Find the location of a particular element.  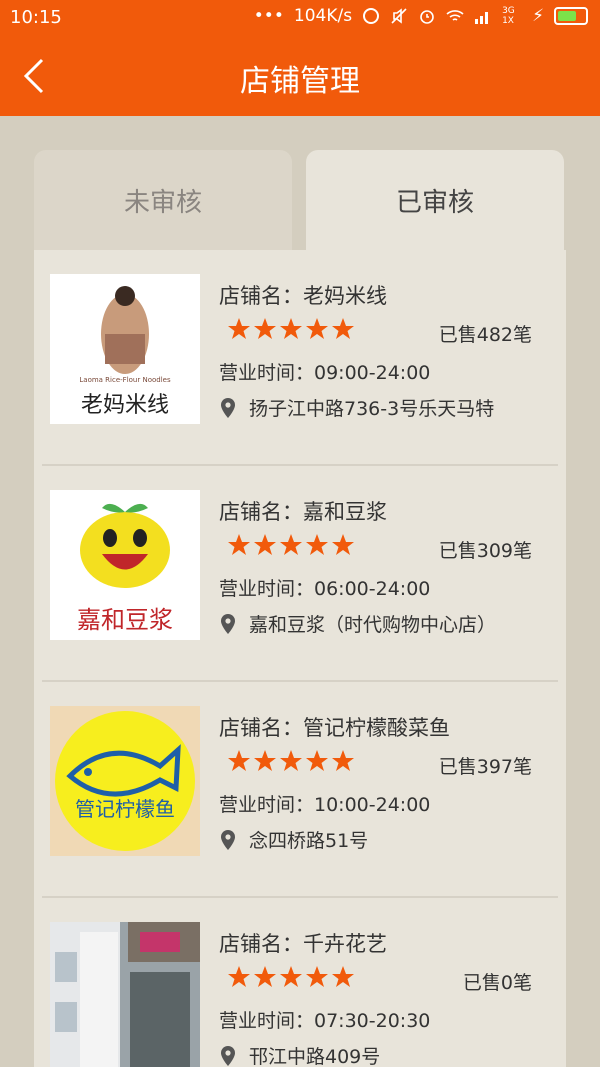

battery-icon is located at coordinates (571, 16).